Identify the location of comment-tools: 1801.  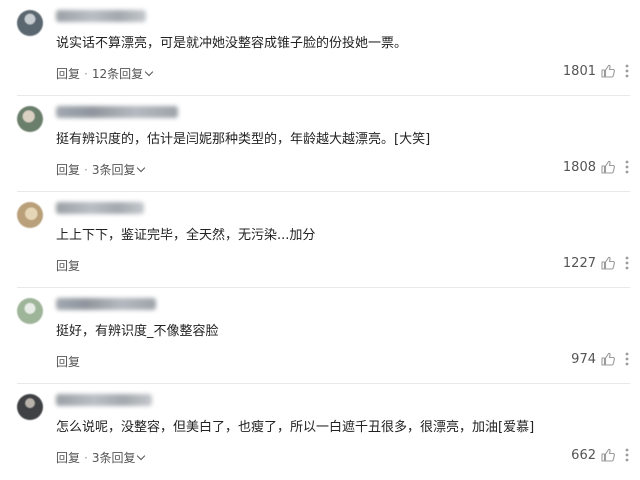
(596, 71).